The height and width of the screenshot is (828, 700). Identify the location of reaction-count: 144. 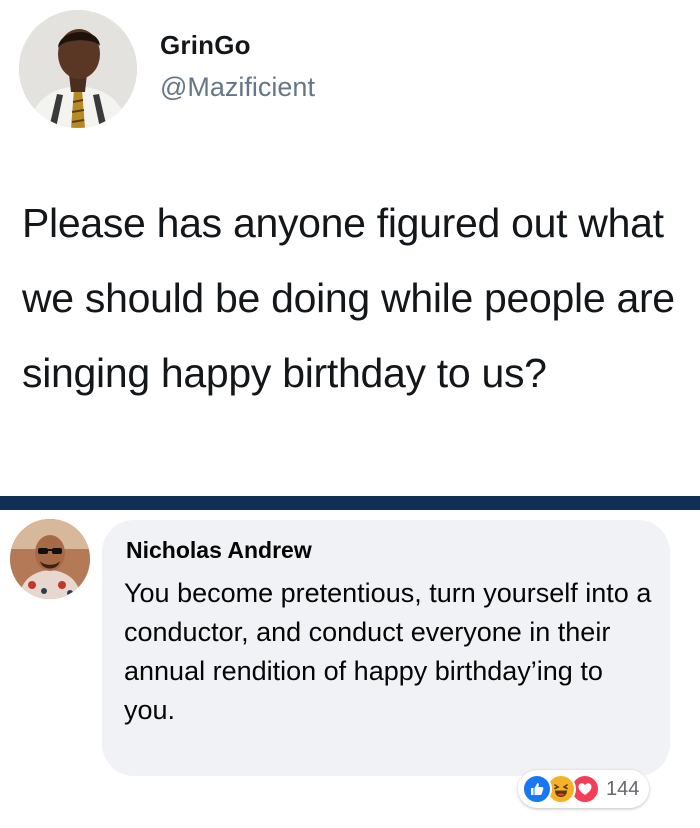
(623, 788).